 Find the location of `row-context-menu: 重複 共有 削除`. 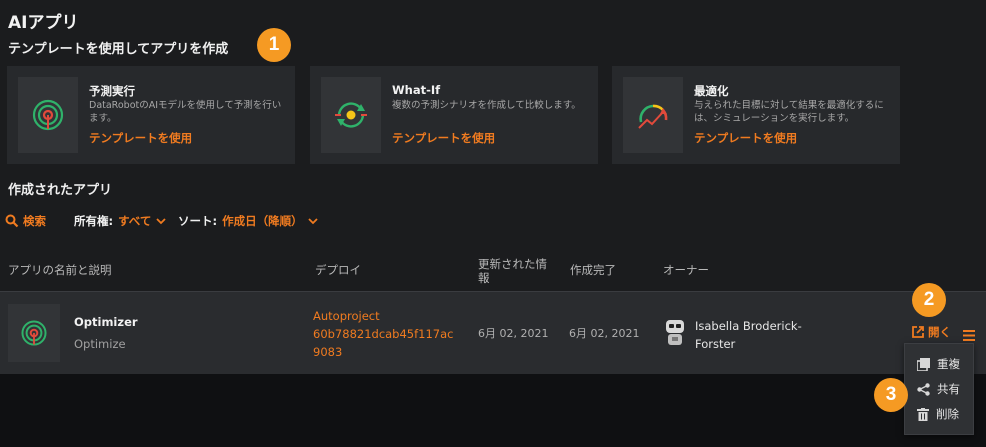

row-context-menu: 重複 共有 削除 is located at coordinates (939, 389).